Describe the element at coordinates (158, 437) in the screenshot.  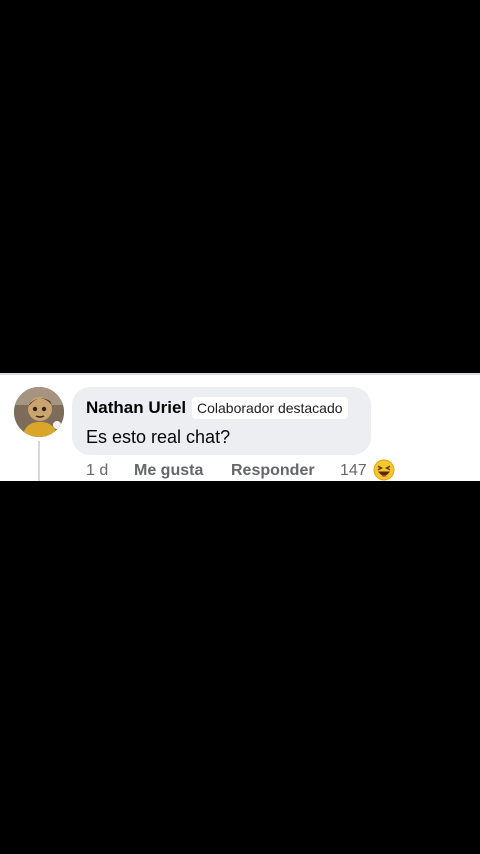
I see `comment-text: Es esto real chat?` at that location.